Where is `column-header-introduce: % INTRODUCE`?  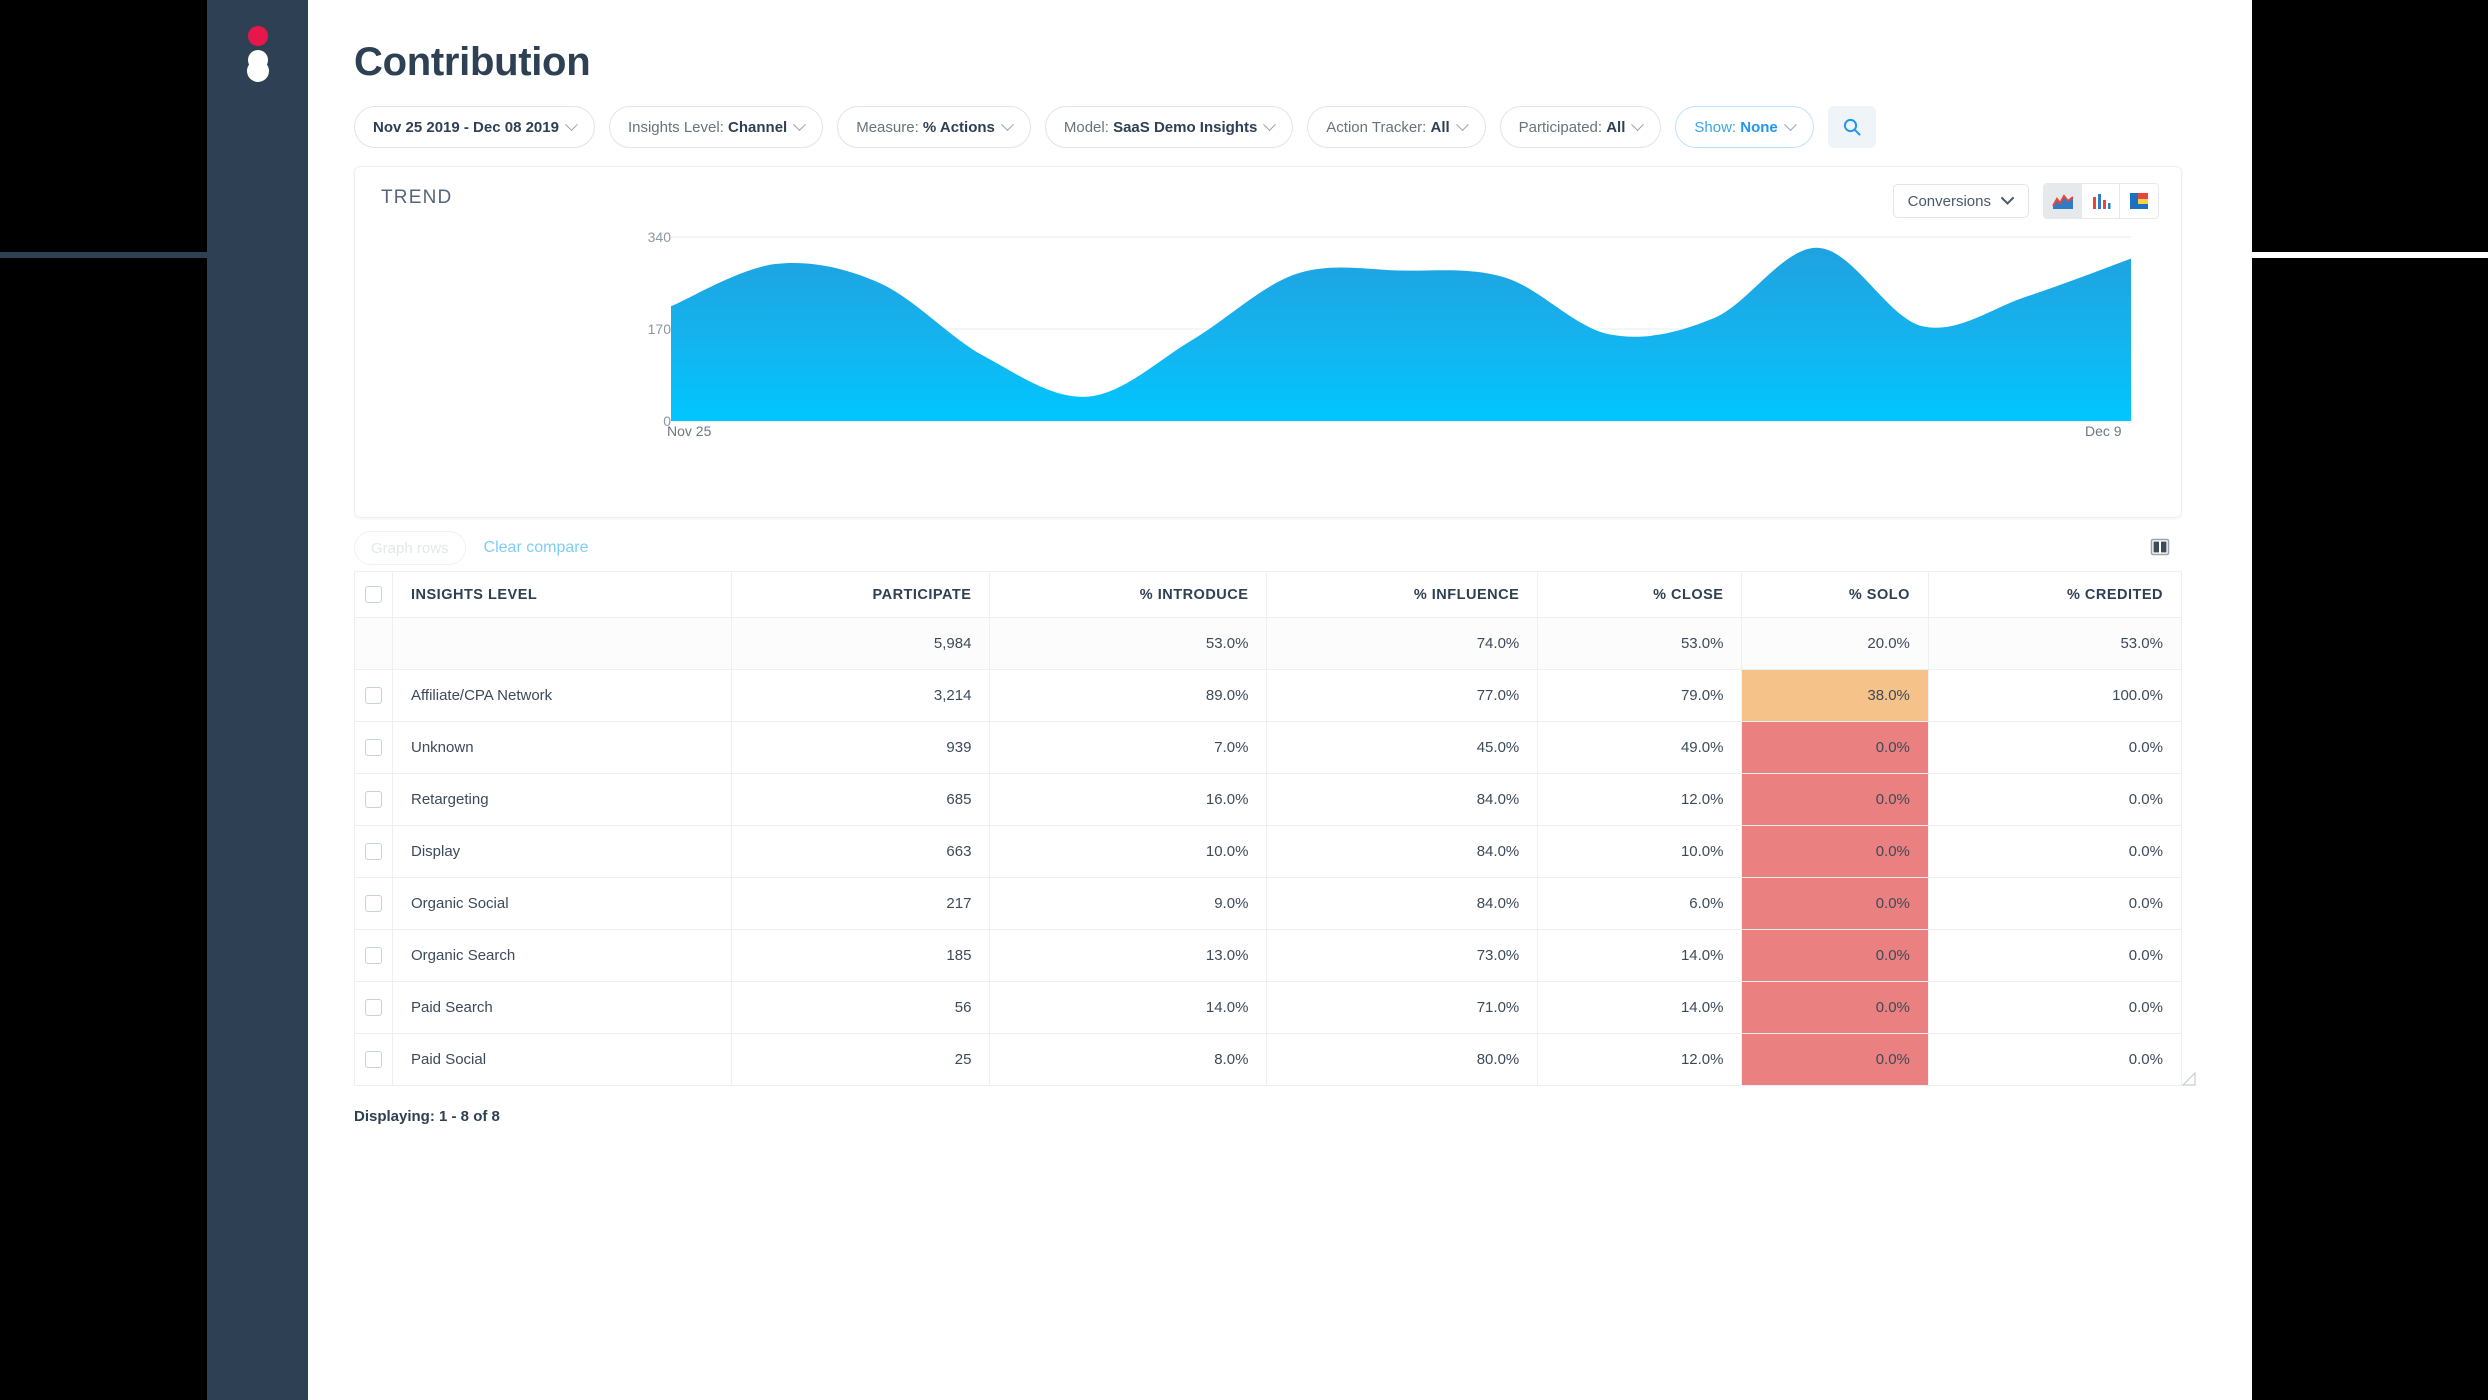
column-header-introduce: % INTRODUCE is located at coordinates (1128, 594).